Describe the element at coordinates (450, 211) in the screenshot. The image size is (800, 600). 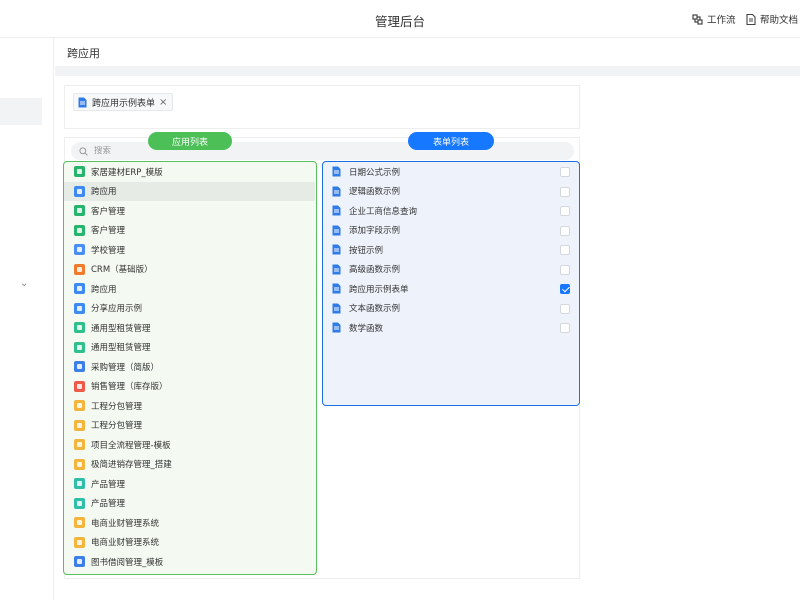
I see `form-list-item: 企业工商信息查询` at that location.